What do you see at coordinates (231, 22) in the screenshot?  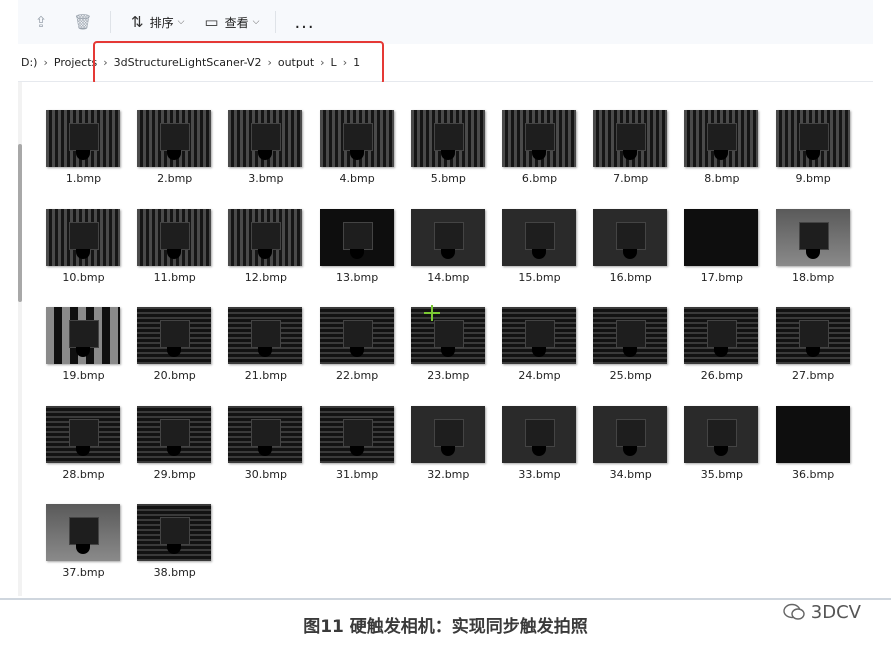 I see `view-button: ▭ 查看 ⌵` at bounding box center [231, 22].